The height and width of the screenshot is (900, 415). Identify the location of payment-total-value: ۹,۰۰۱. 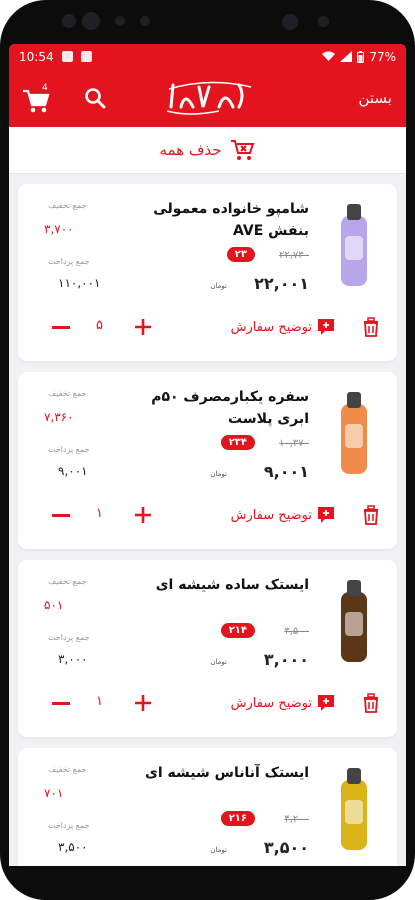
(73, 471).